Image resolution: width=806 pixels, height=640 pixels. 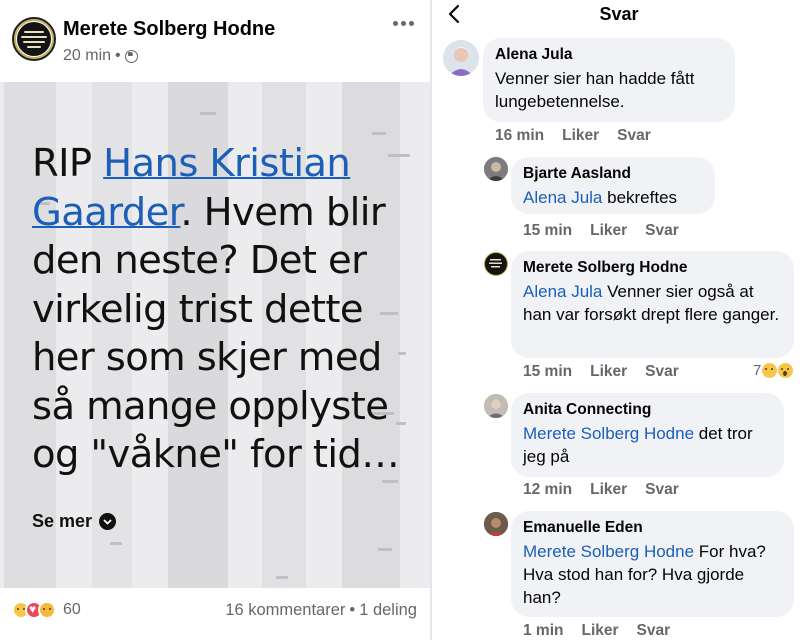 What do you see at coordinates (786, 370) in the screenshot?
I see `wow-reaction-icon` at bounding box center [786, 370].